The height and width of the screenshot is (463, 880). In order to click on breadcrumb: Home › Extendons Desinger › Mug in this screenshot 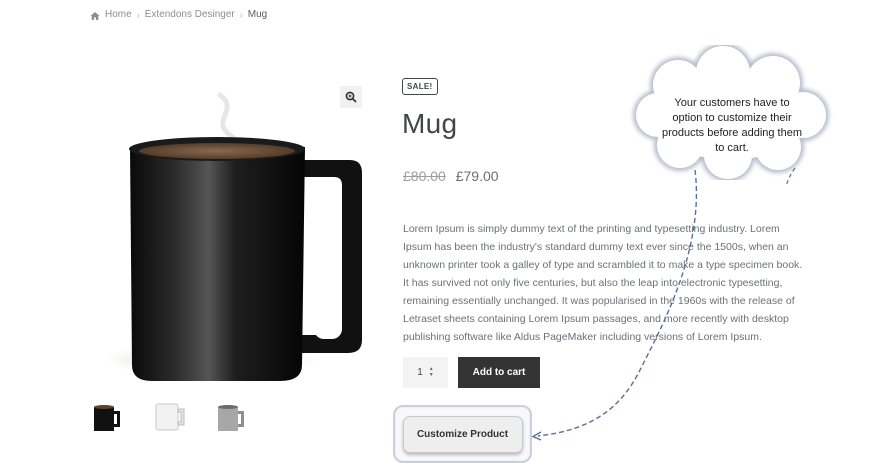, I will do `click(178, 14)`.